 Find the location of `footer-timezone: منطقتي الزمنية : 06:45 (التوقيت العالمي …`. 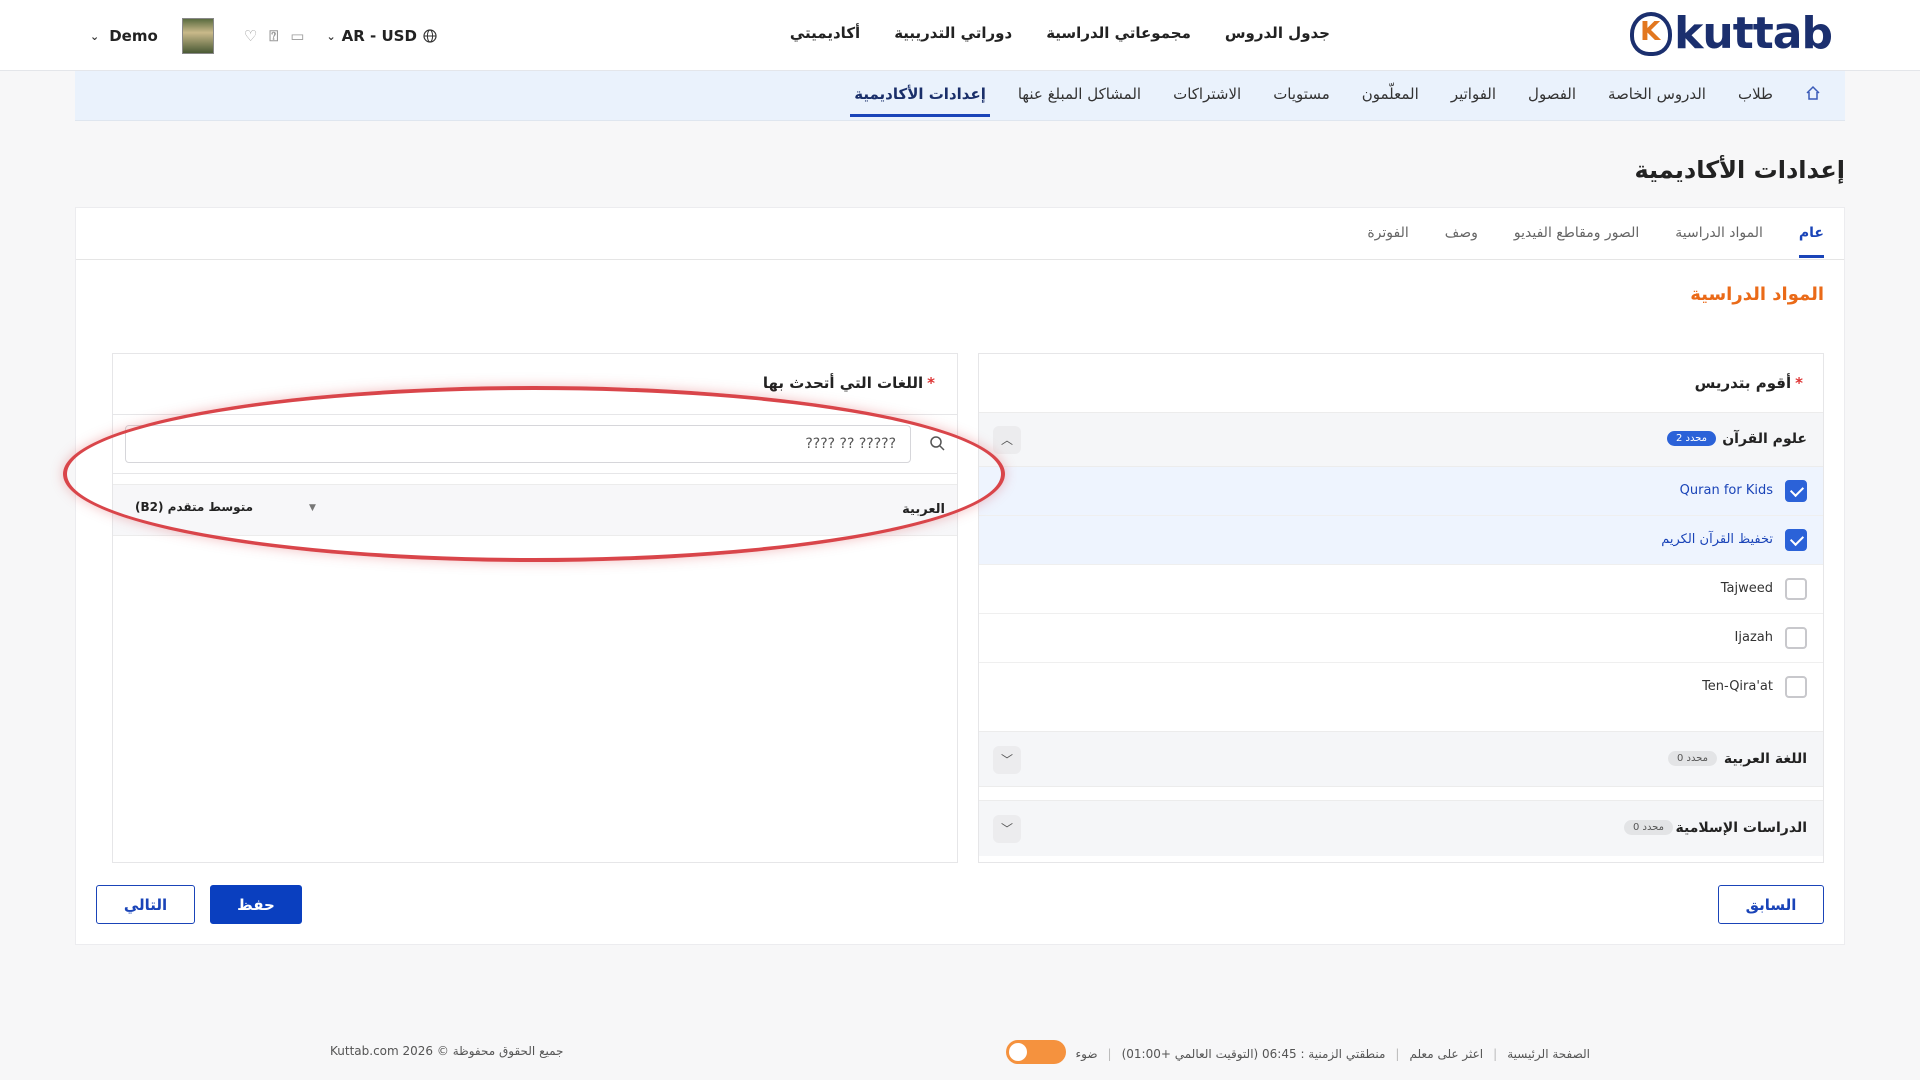

footer-timezone: منطقتي الزمنية : 06:45 (التوقيت العالمي … is located at coordinates (1253, 1054).